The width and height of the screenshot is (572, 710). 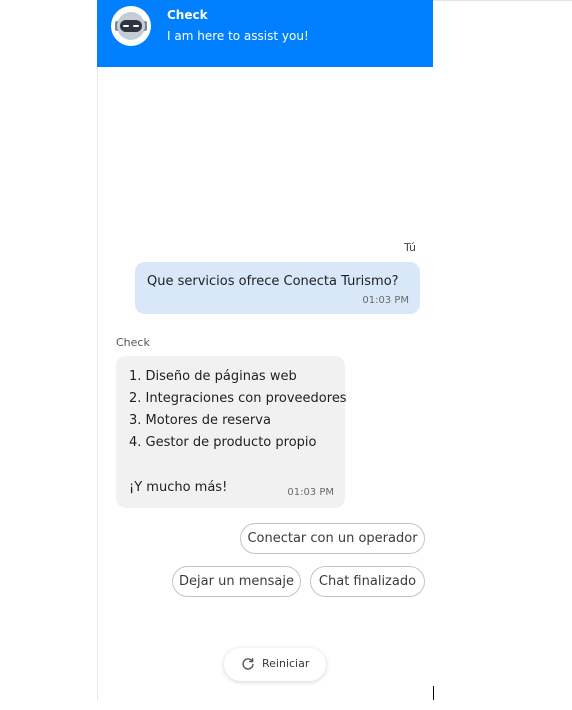 I want to click on bot-message-time: 01:03 PM, so click(x=310, y=492).